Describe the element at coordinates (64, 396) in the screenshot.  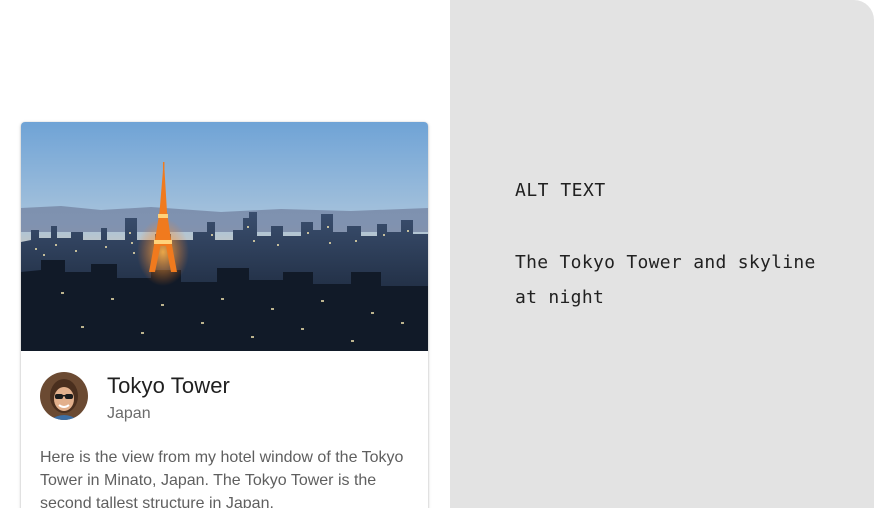
I see `avatar` at that location.